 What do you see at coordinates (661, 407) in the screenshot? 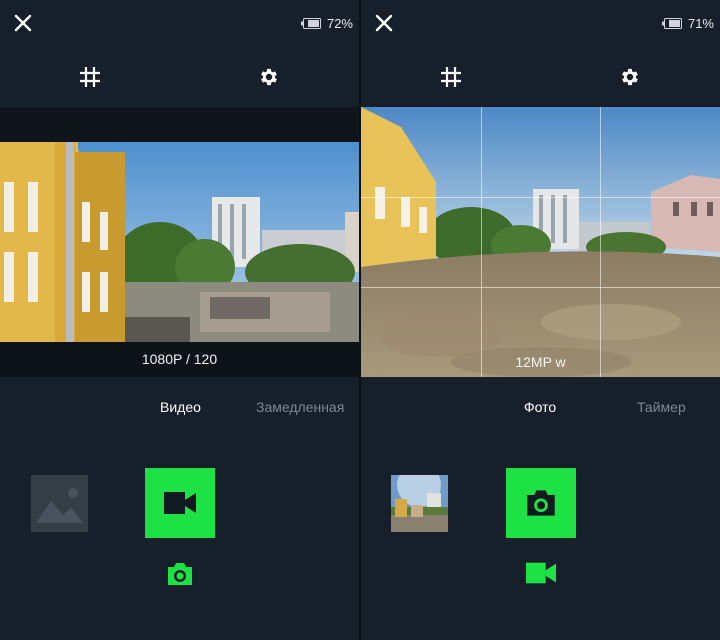
I see `tab-timer: Таймер` at bounding box center [661, 407].